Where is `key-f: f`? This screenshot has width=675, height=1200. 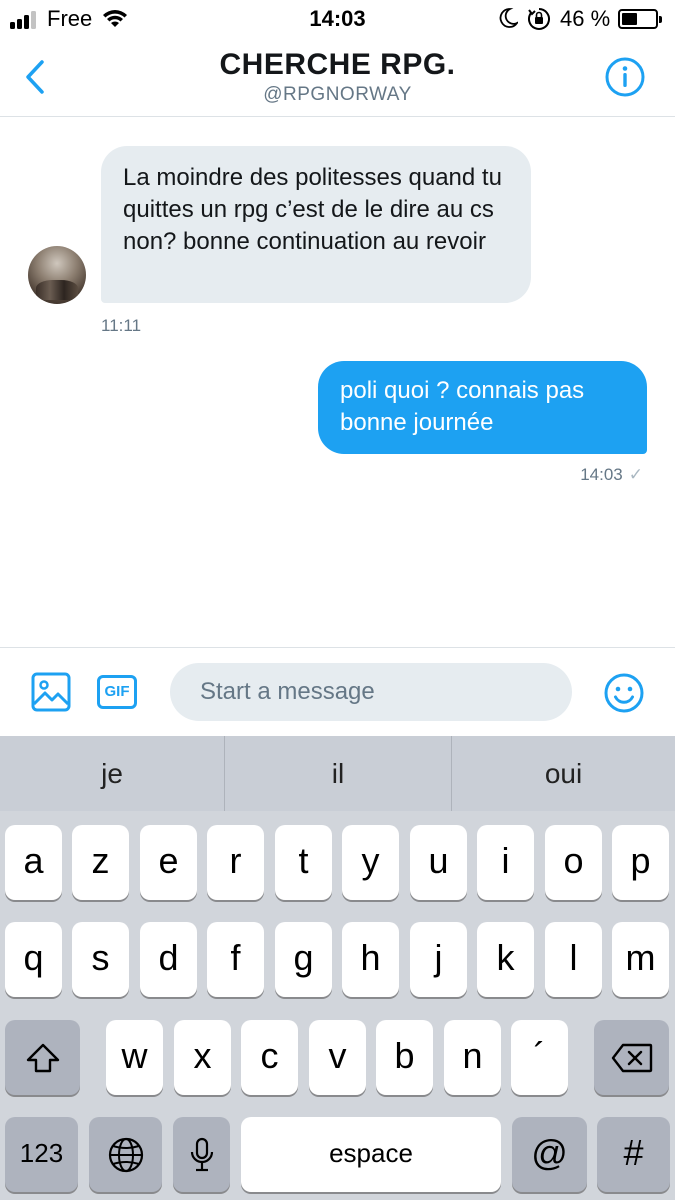 key-f: f is located at coordinates (235, 959).